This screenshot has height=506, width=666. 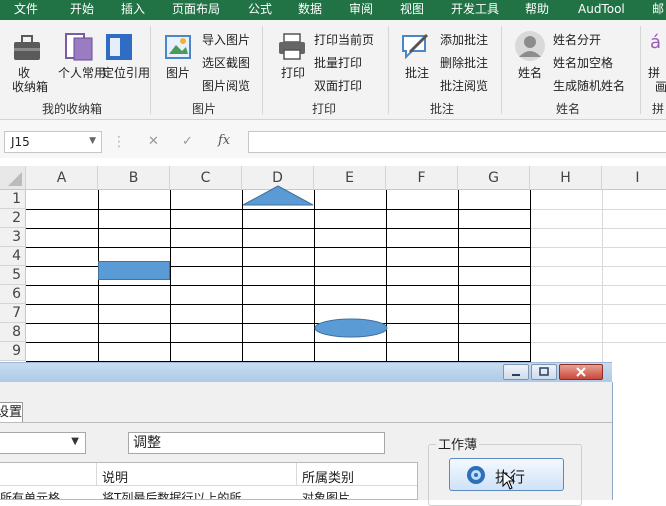 I want to click on row-header-5: 5, so click(x=13, y=275).